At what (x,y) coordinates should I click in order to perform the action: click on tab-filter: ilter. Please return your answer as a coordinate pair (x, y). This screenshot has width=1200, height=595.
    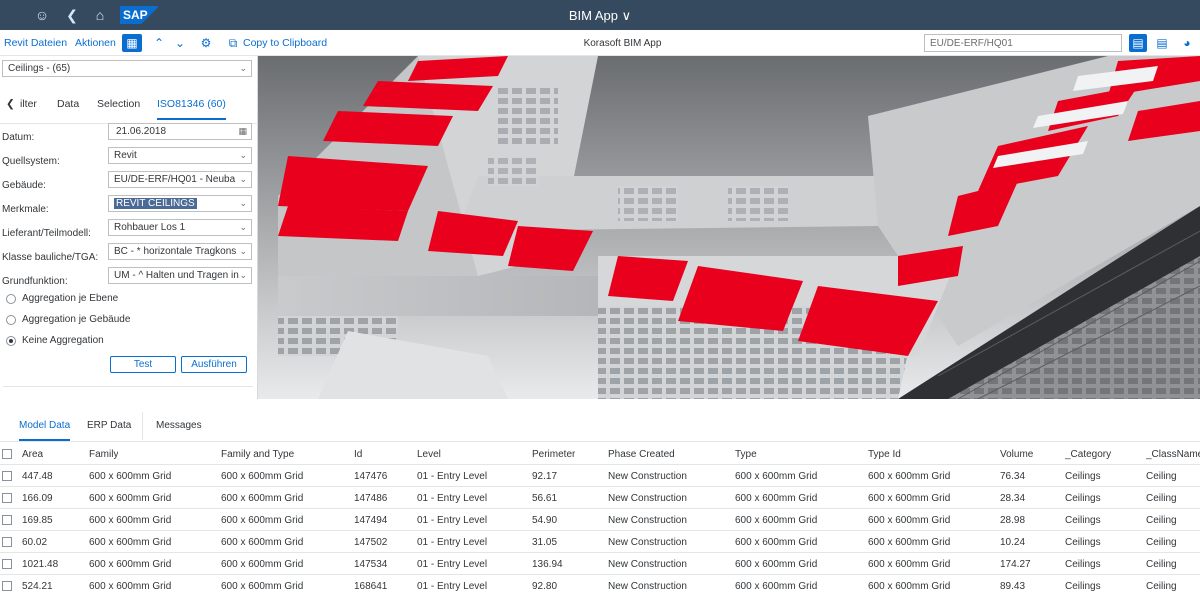
    Looking at the image, I should click on (28, 104).